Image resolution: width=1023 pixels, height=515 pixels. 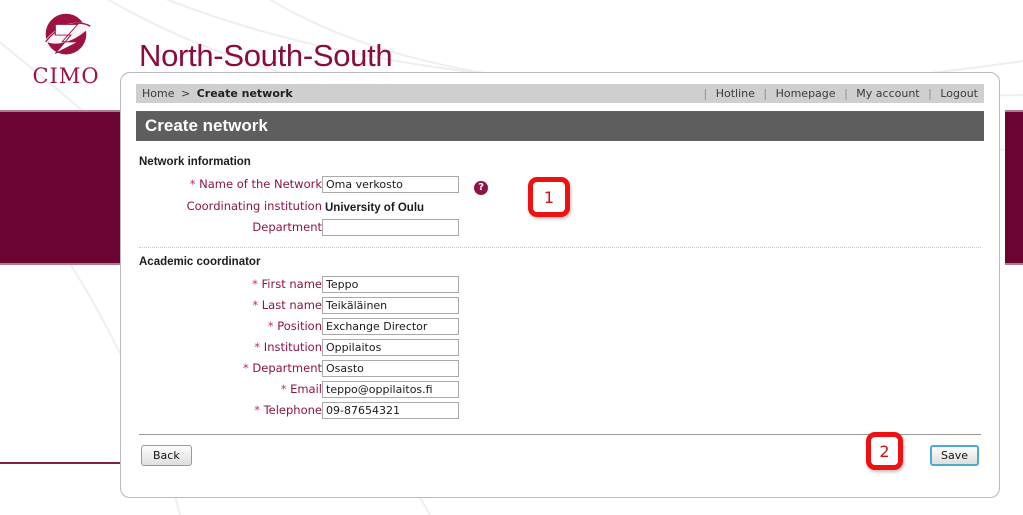 I want to click on coordinating-institution-value: University of Oulu, so click(x=375, y=208).